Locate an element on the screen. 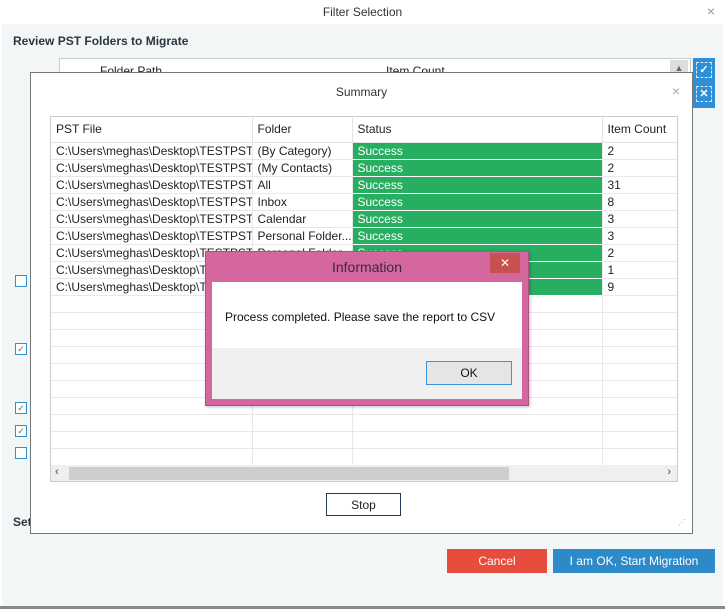 The height and width of the screenshot is (609, 725). folder-cell: All is located at coordinates (302, 185).